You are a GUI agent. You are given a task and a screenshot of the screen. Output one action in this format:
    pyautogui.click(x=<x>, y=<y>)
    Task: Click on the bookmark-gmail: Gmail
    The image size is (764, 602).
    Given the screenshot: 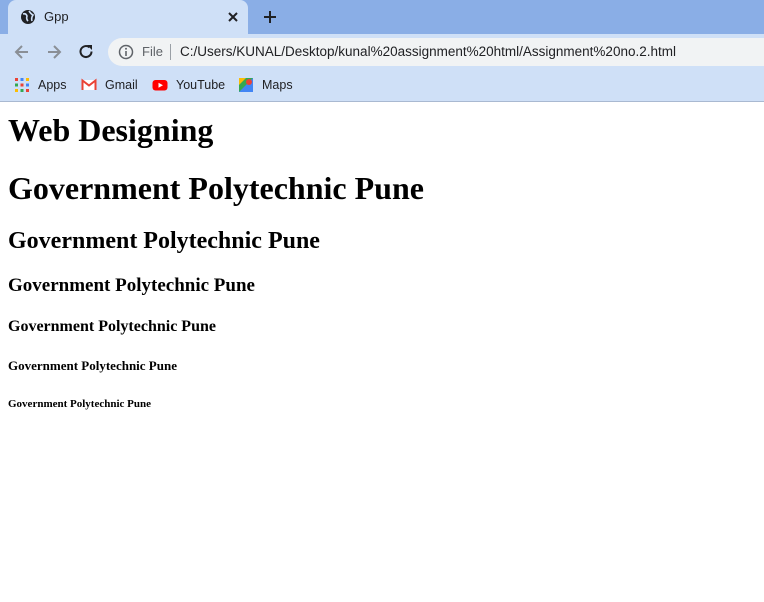 What is the action you would take?
    pyautogui.click(x=109, y=85)
    